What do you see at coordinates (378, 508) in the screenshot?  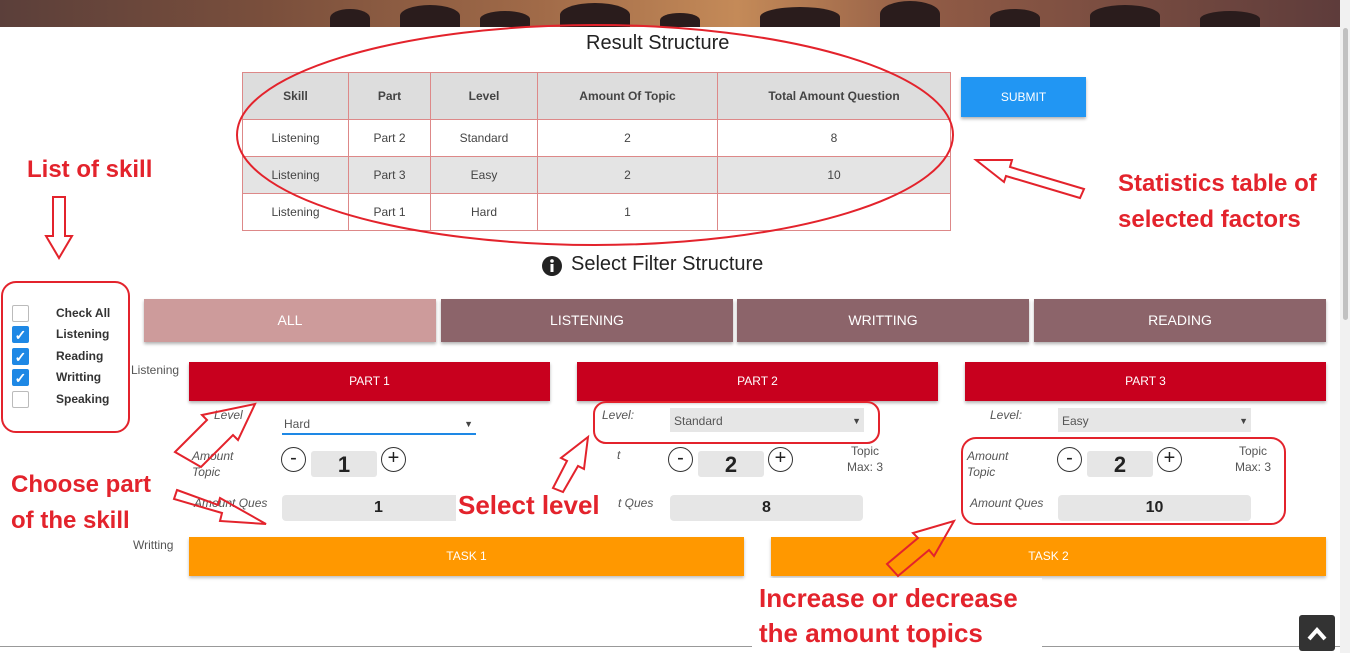 I see `amount-ques-value: 1` at bounding box center [378, 508].